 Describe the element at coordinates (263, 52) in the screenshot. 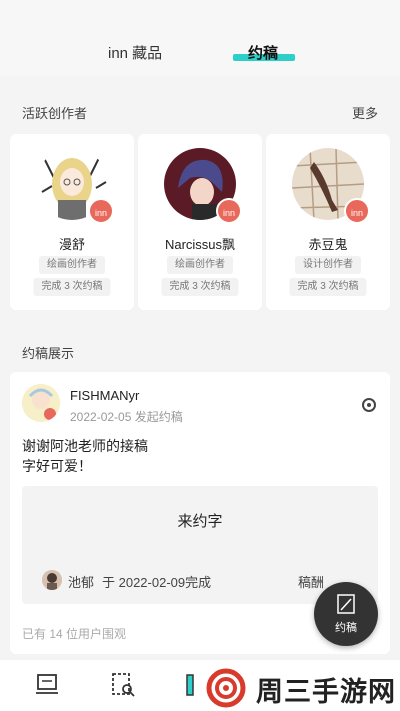

I see `tab-commission: 约稿` at that location.